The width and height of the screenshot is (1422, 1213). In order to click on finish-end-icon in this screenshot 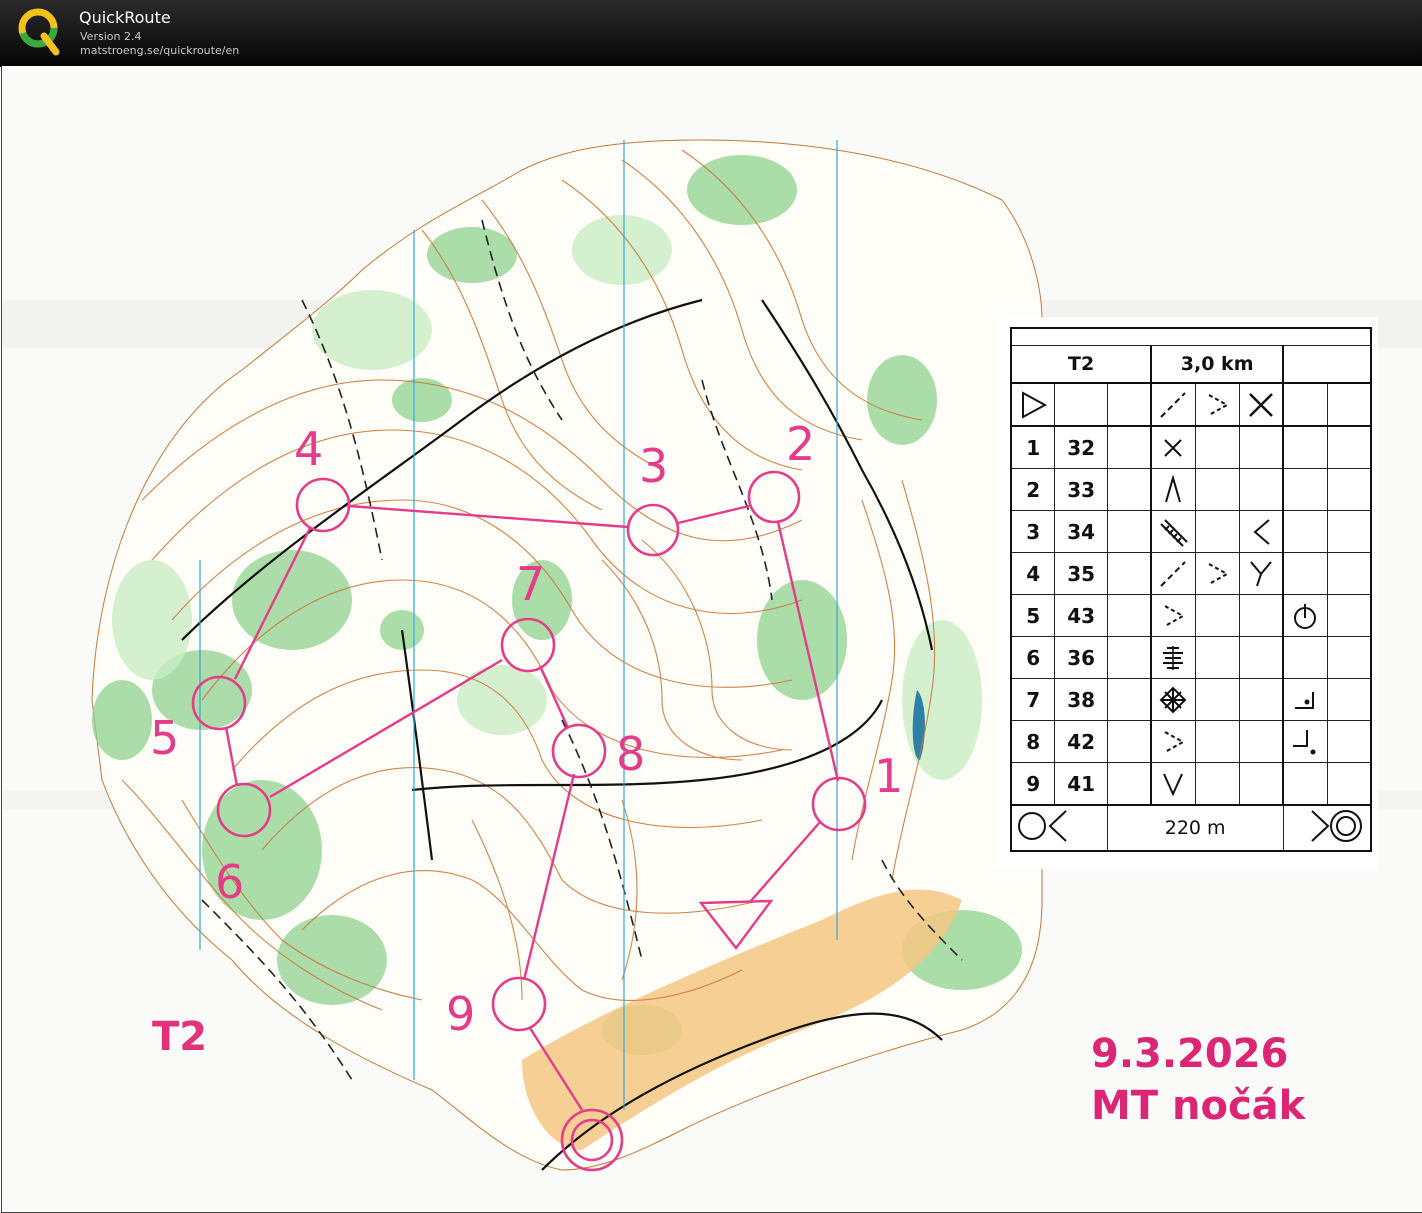, I will do `click(1336, 825)`.